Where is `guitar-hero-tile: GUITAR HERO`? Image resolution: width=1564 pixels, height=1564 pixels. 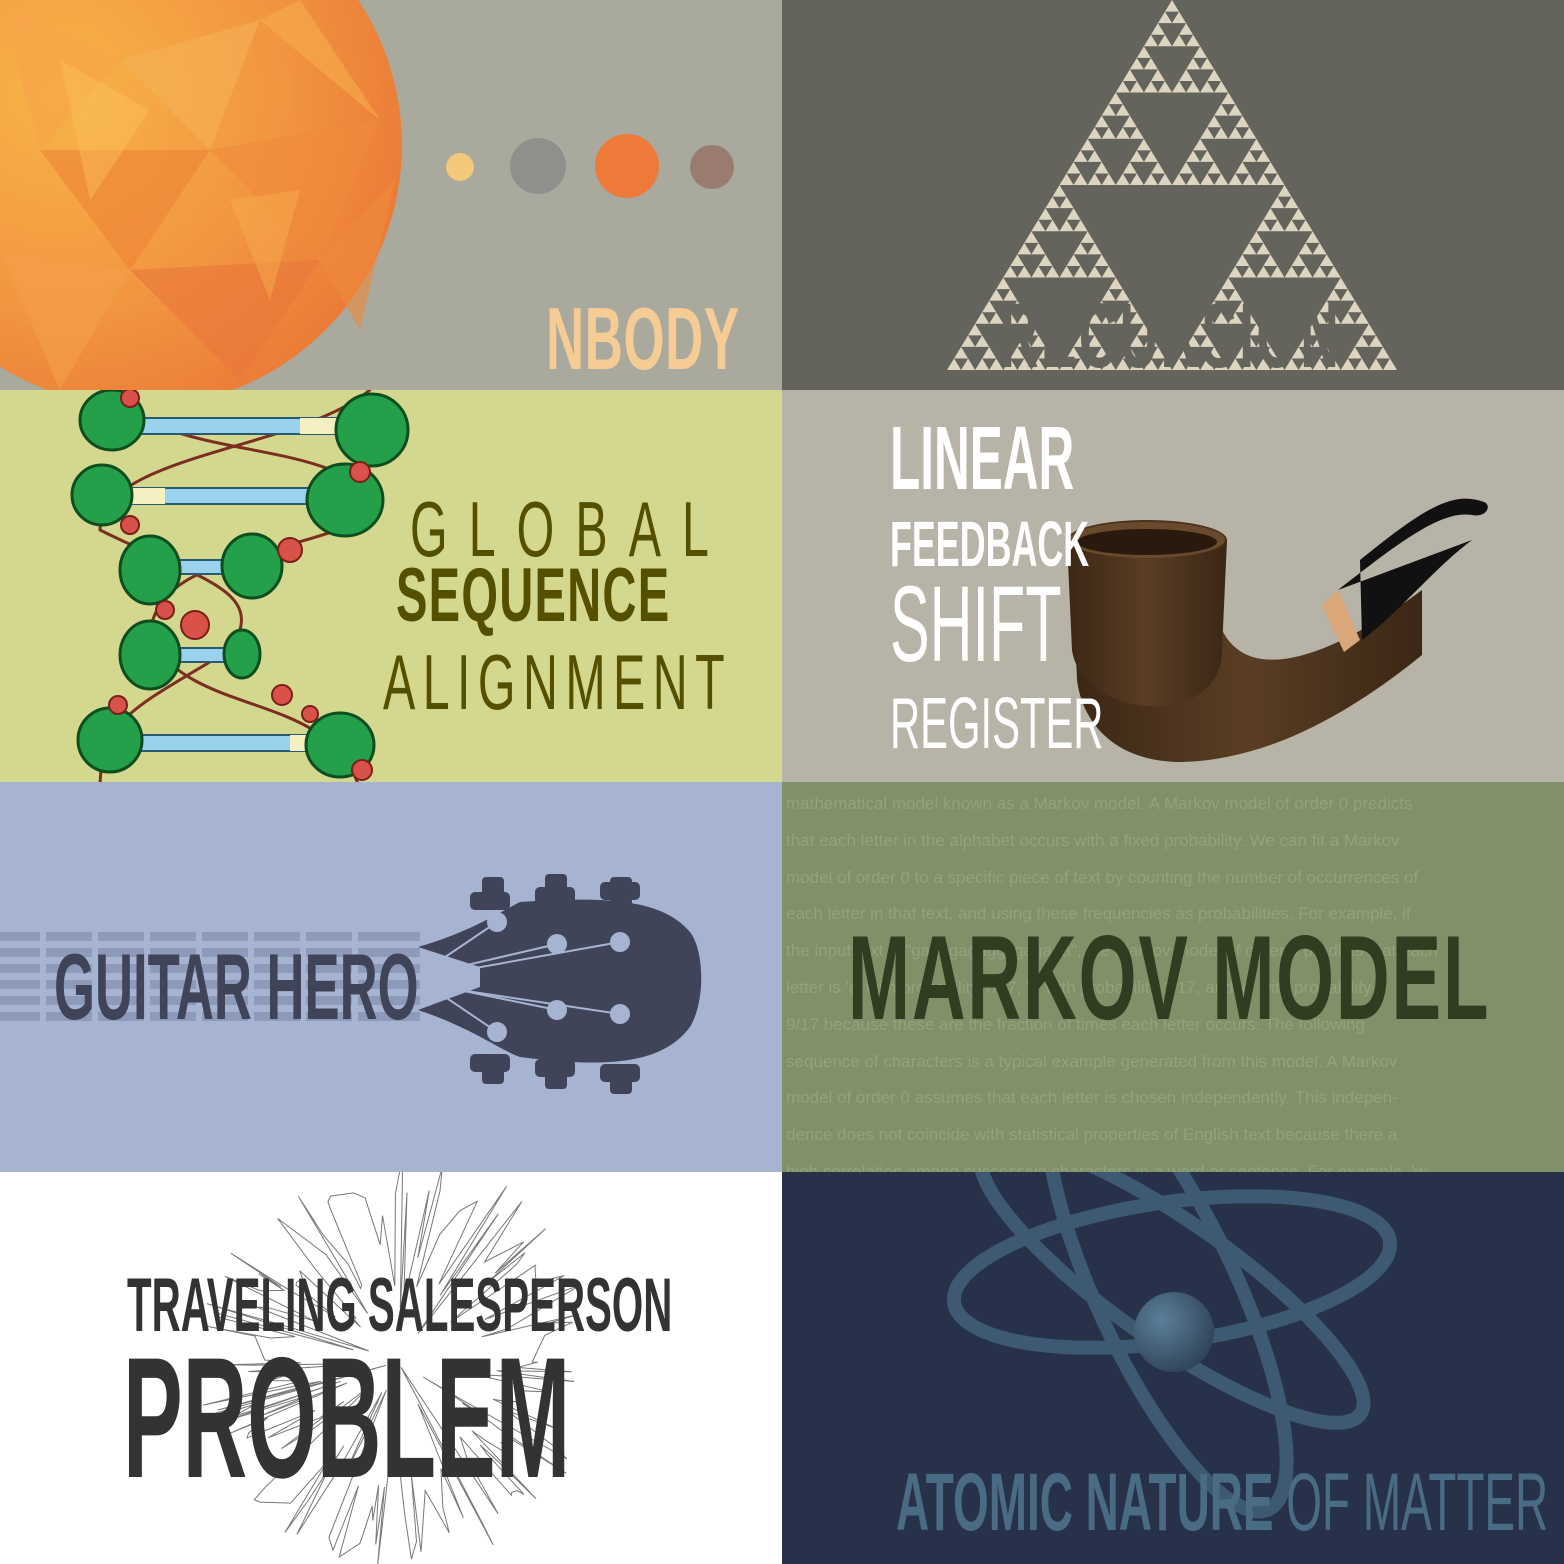
guitar-hero-tile: GUITAR HERO is located at coordinates (391, 977).